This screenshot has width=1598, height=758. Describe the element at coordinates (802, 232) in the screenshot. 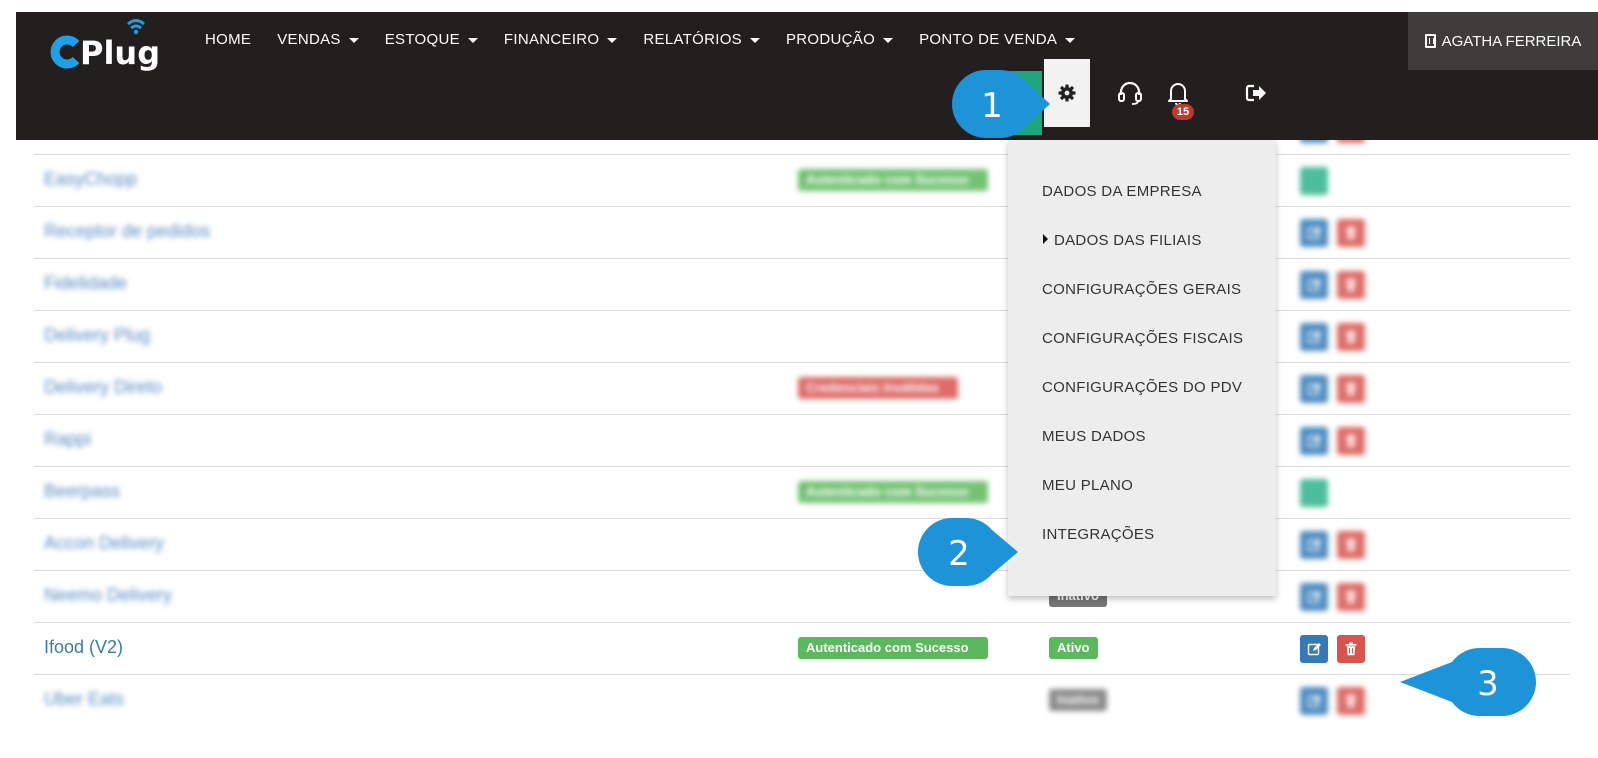

I see `table-row: Receptor de pedidos` at that location.